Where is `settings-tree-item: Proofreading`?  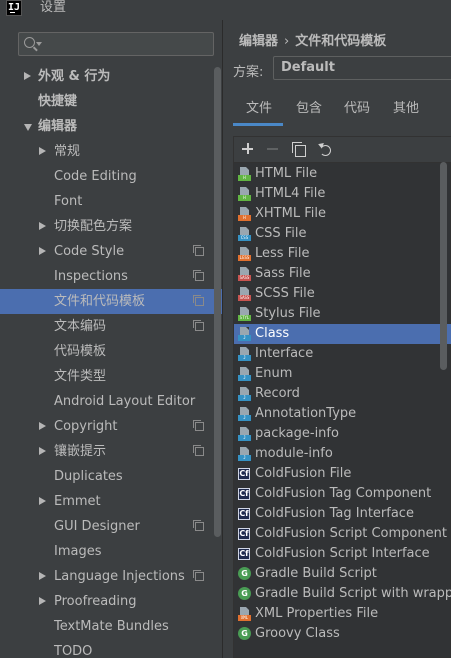
settings-tree-item: Proofreading is located at coordinates (111, 601).